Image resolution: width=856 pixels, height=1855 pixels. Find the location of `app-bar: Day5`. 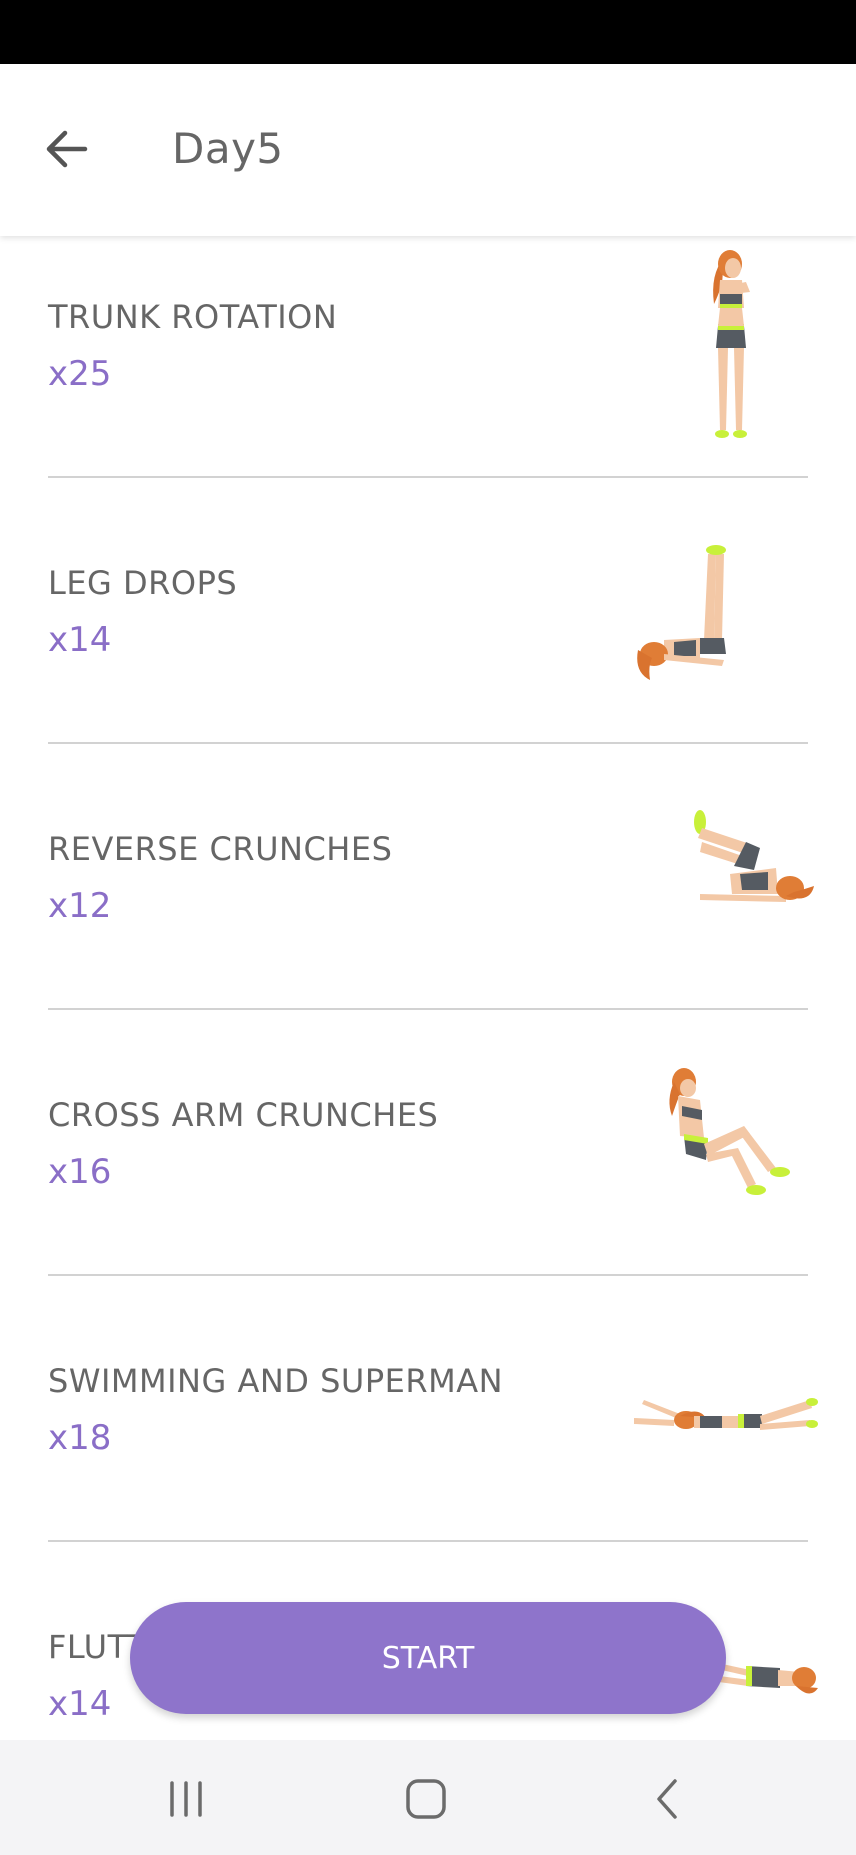

app-bar: Day5 is located at coordinates (428, 150).